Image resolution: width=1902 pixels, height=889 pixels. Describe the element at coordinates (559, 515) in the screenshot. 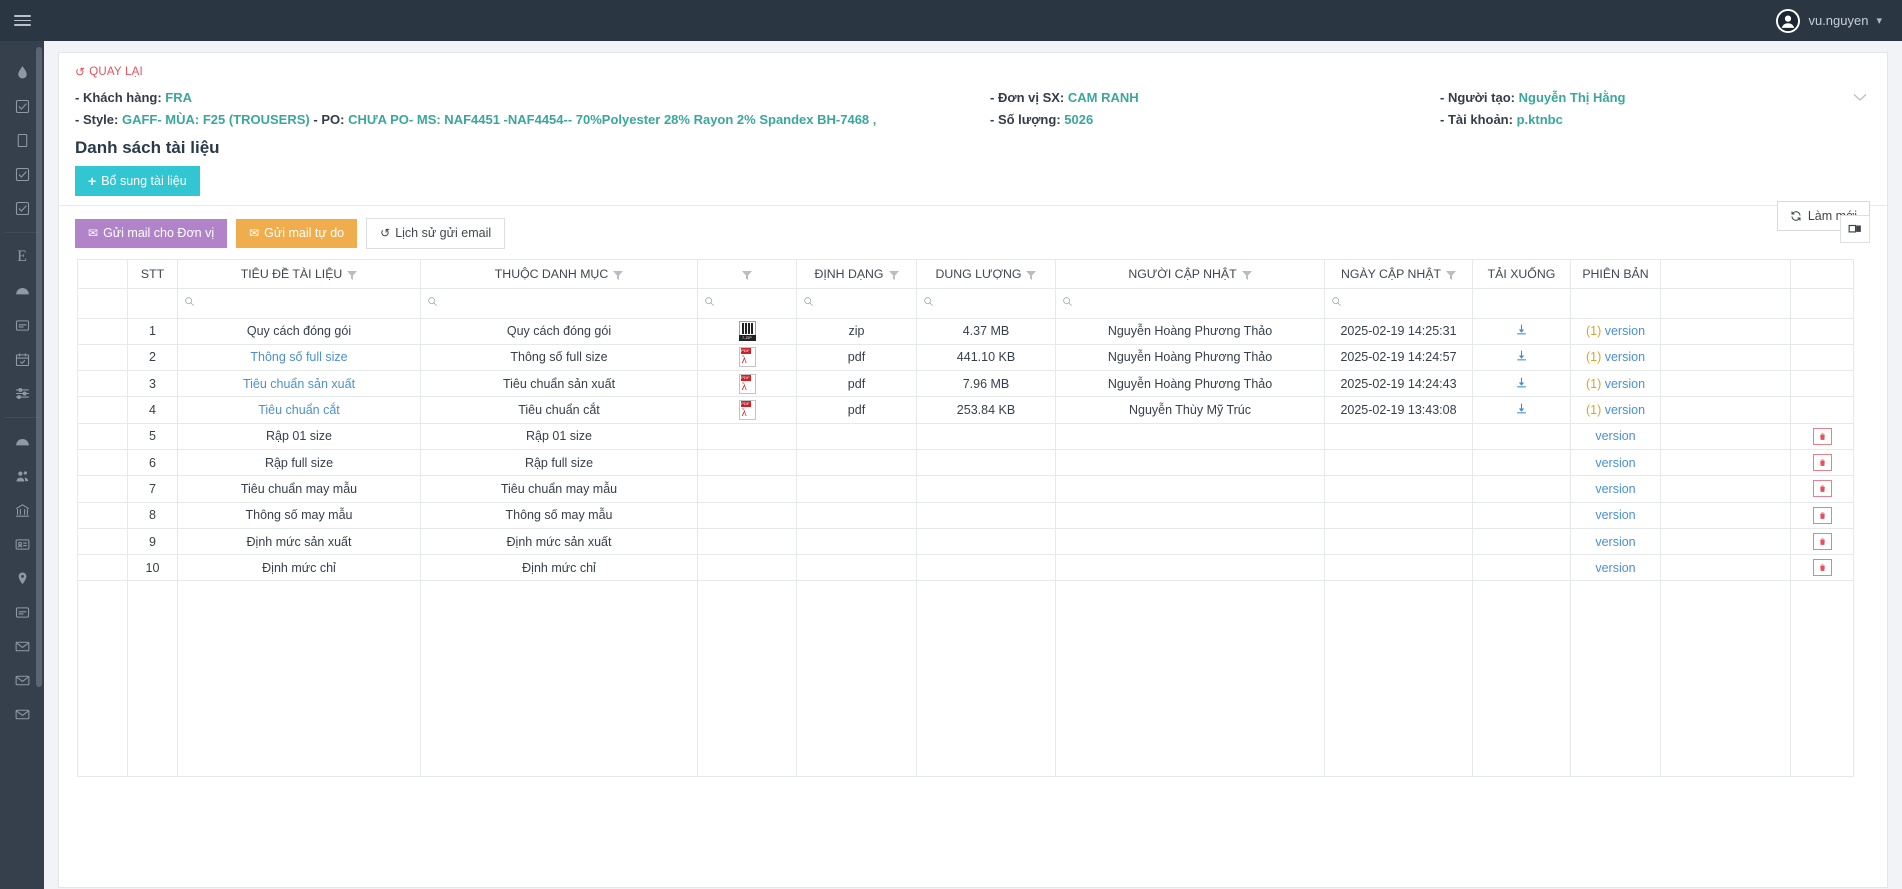

I see `cell-category: Thông số may mẫu` at that location.